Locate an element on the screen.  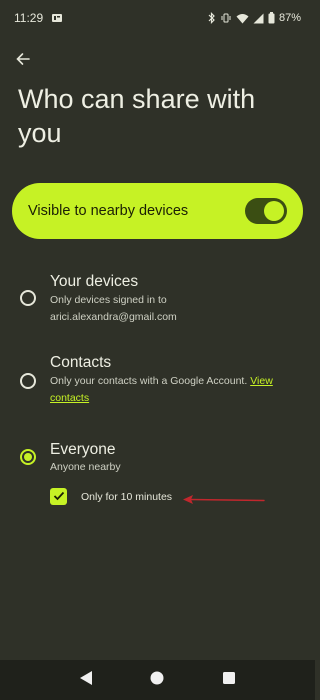
bluetooth-icon is located at coordinates (211, 18).